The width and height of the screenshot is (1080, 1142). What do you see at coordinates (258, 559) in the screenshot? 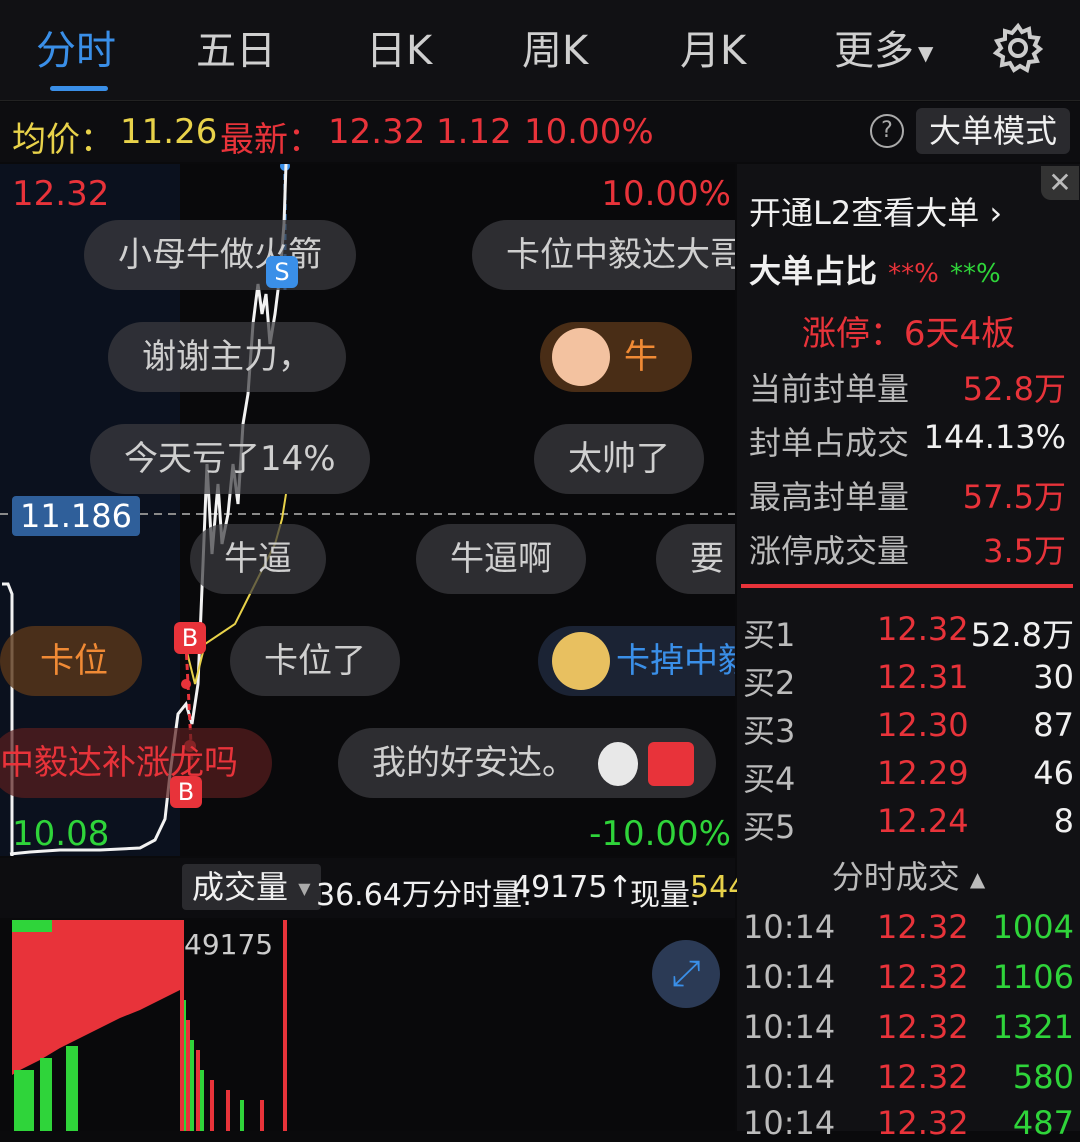
I see `comment-bubble: 牛逼` at bounding box center [258, 559].